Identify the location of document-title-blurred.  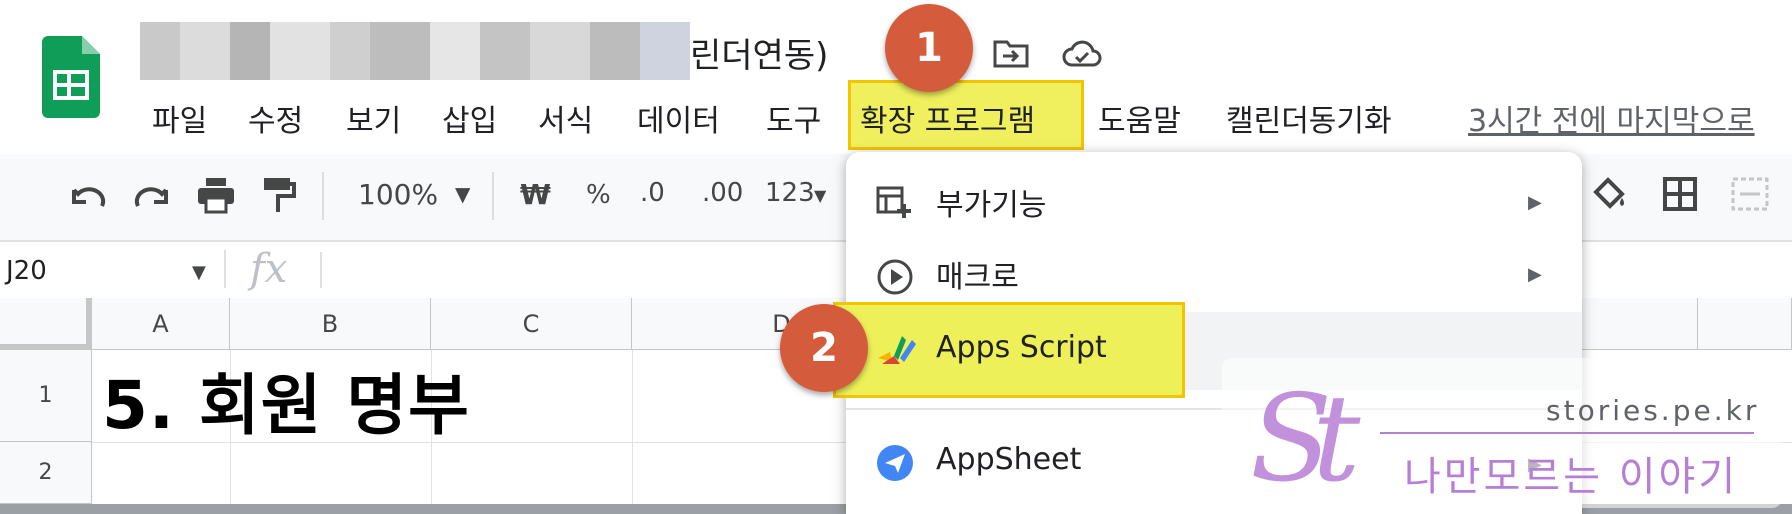
(420, 51).